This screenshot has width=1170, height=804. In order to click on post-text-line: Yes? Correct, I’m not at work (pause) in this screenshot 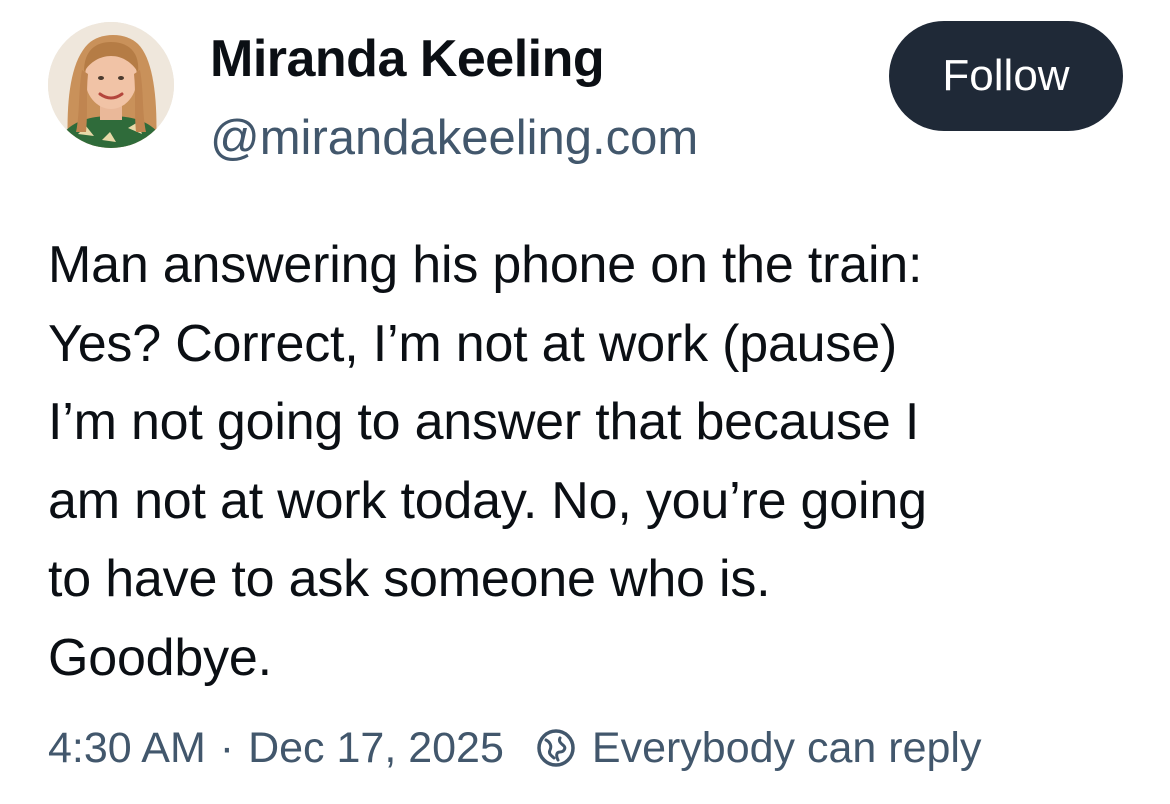, I will do `click(473, 343)`.